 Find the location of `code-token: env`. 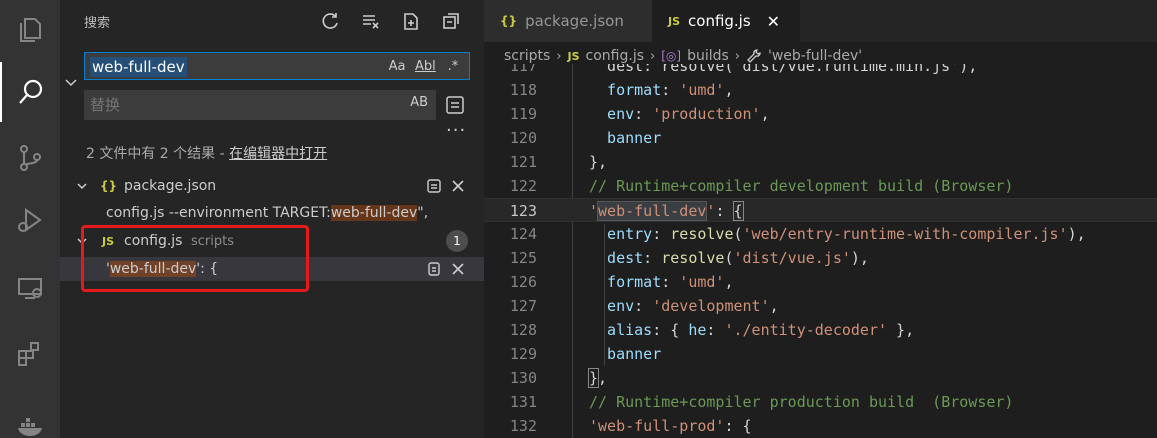

code-token: env is located at coordinates (621, 306).